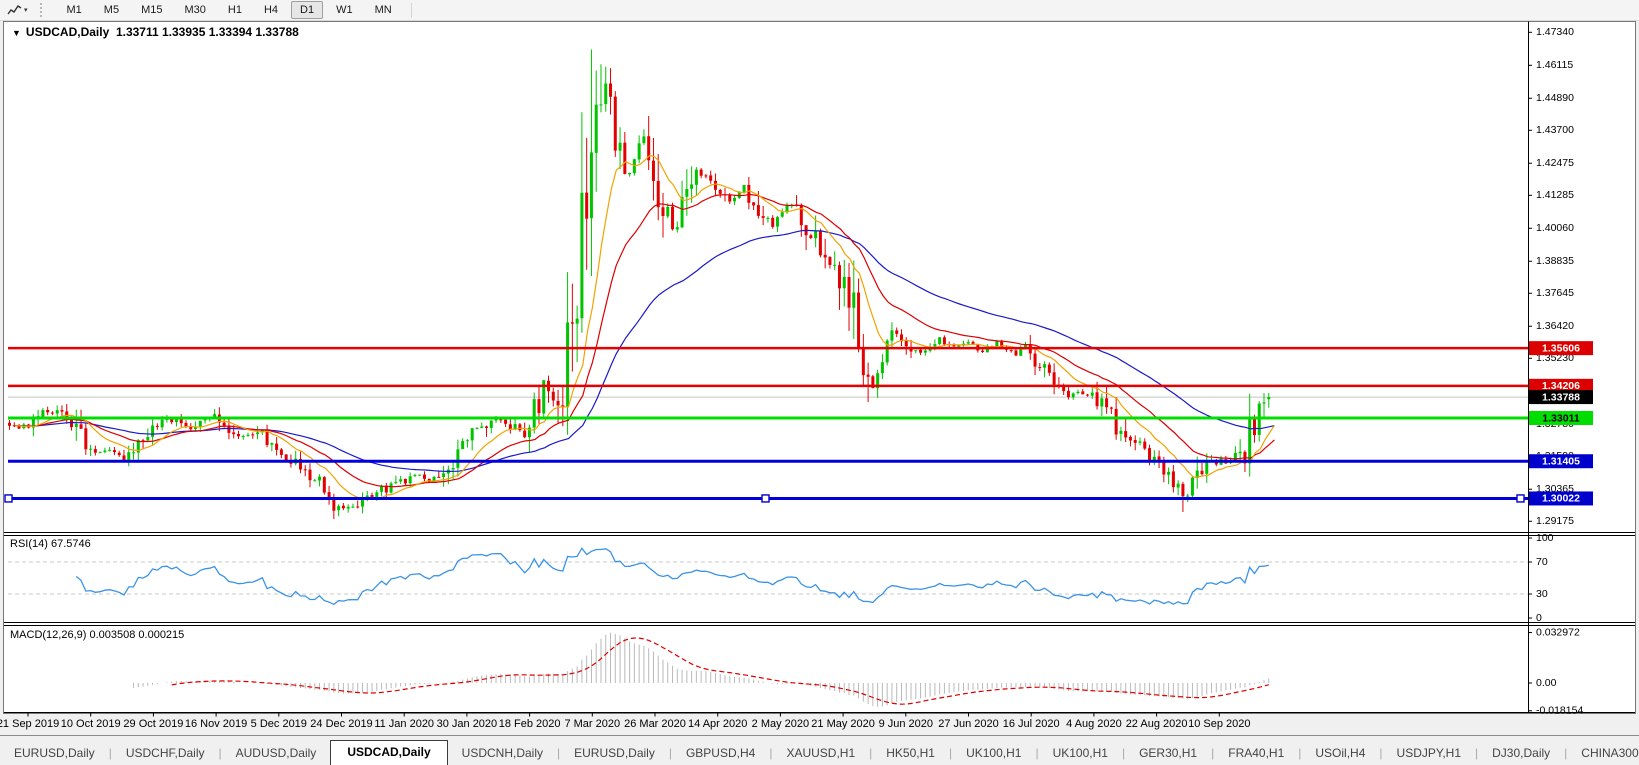 The height and width of the screenshot is (765, 1639). I want to click on x-tick-label: 5 Dec 2019, so click(279, 724).